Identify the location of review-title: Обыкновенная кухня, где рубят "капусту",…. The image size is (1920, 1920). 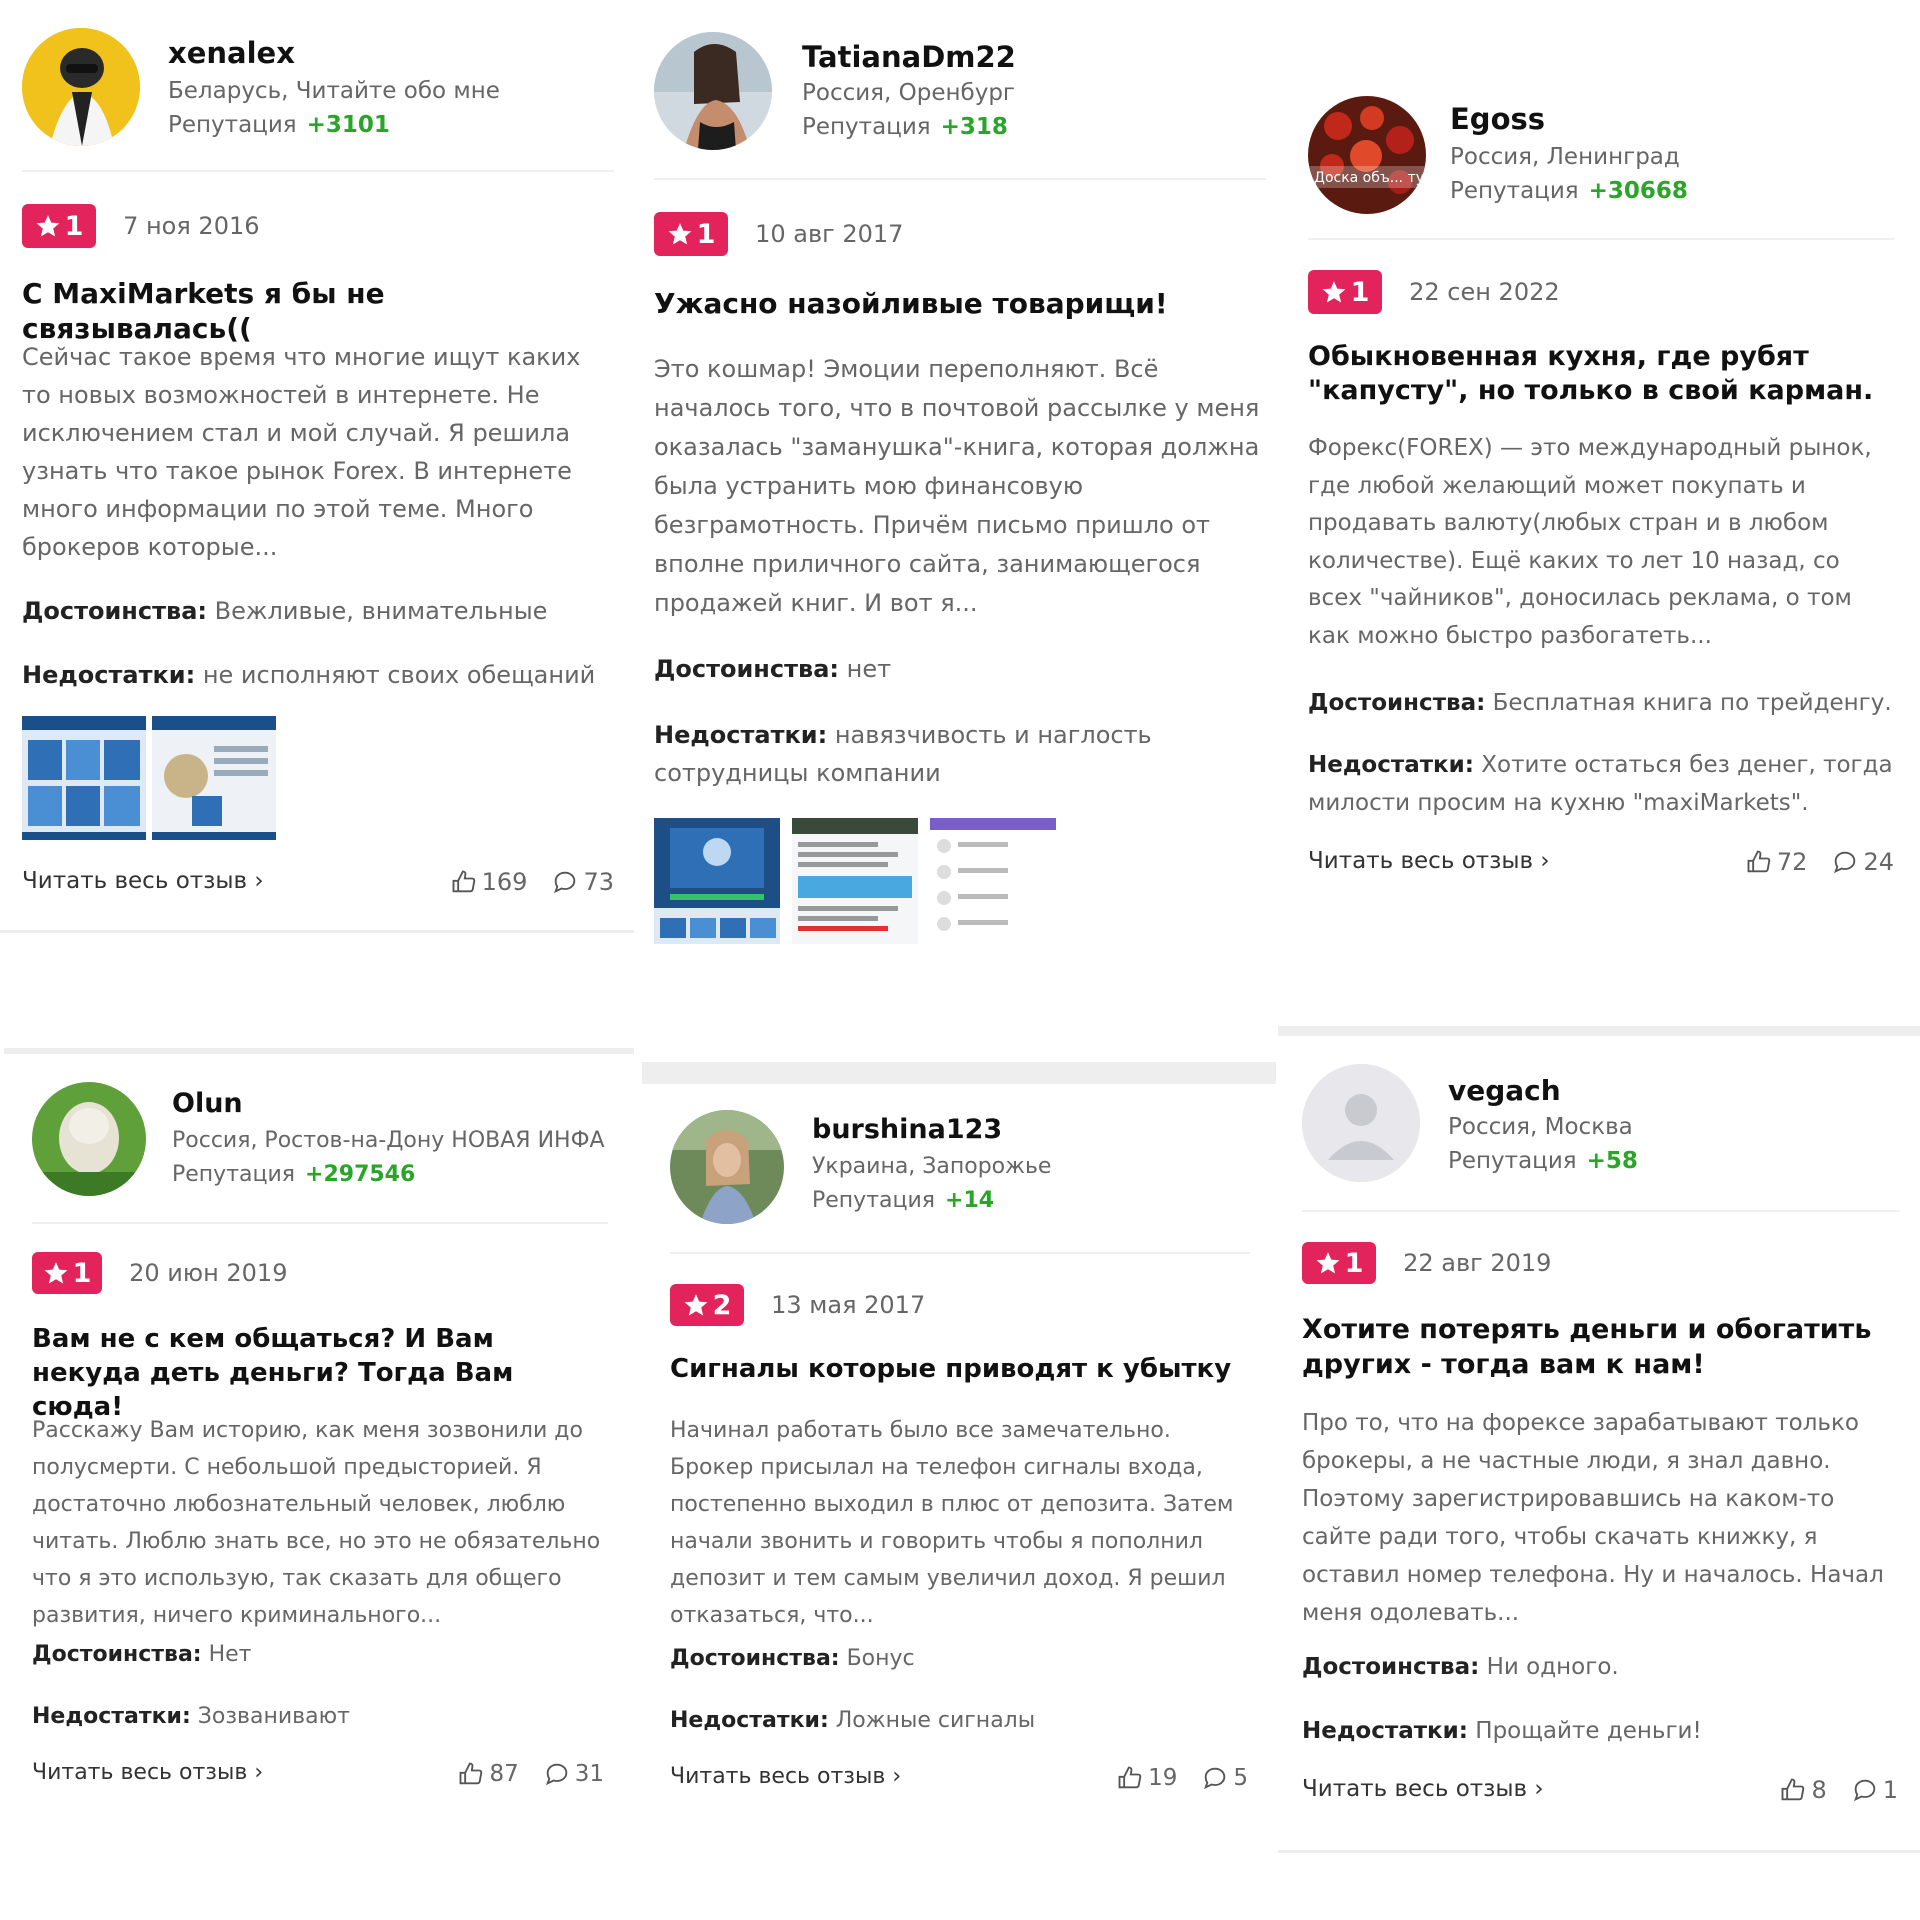
(1593, 374).